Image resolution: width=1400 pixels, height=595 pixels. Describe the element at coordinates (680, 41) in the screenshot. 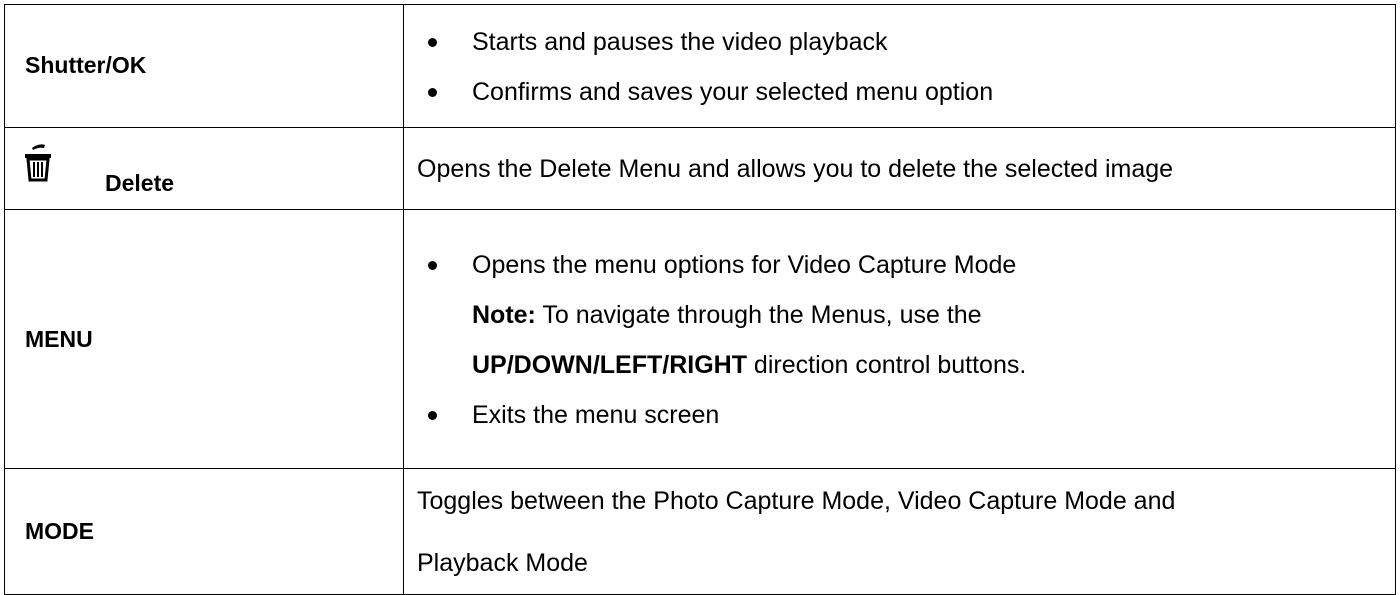

I see `bullet-text: Starts and pauses the video playback` at that location.